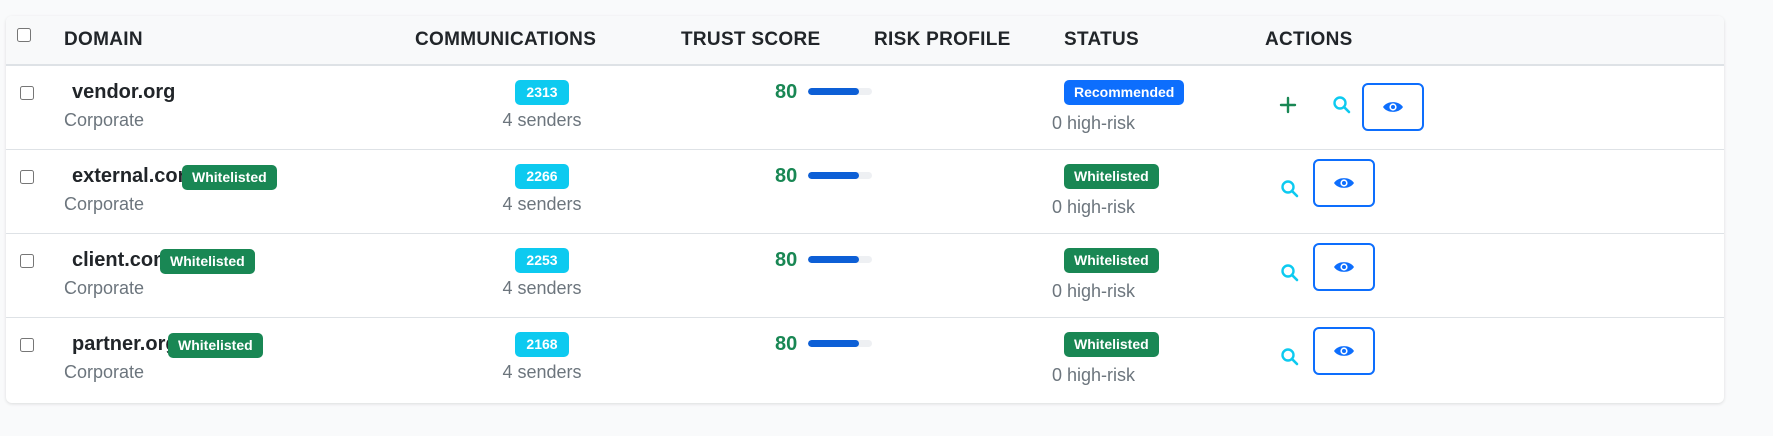  I want to click on plus-icon, so click(1288, 105).